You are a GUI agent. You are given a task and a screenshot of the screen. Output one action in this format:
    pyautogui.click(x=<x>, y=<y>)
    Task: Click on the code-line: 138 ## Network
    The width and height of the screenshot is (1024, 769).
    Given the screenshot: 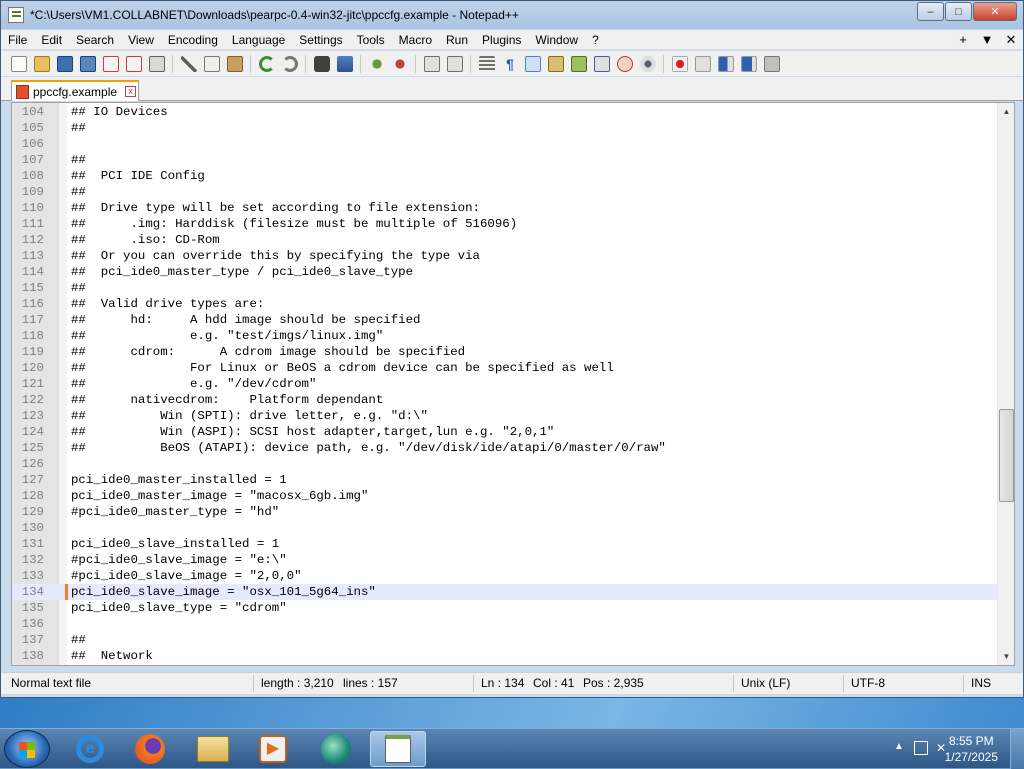 What is the action you would take?
    pyautogui.click(x=505, y=656)
    